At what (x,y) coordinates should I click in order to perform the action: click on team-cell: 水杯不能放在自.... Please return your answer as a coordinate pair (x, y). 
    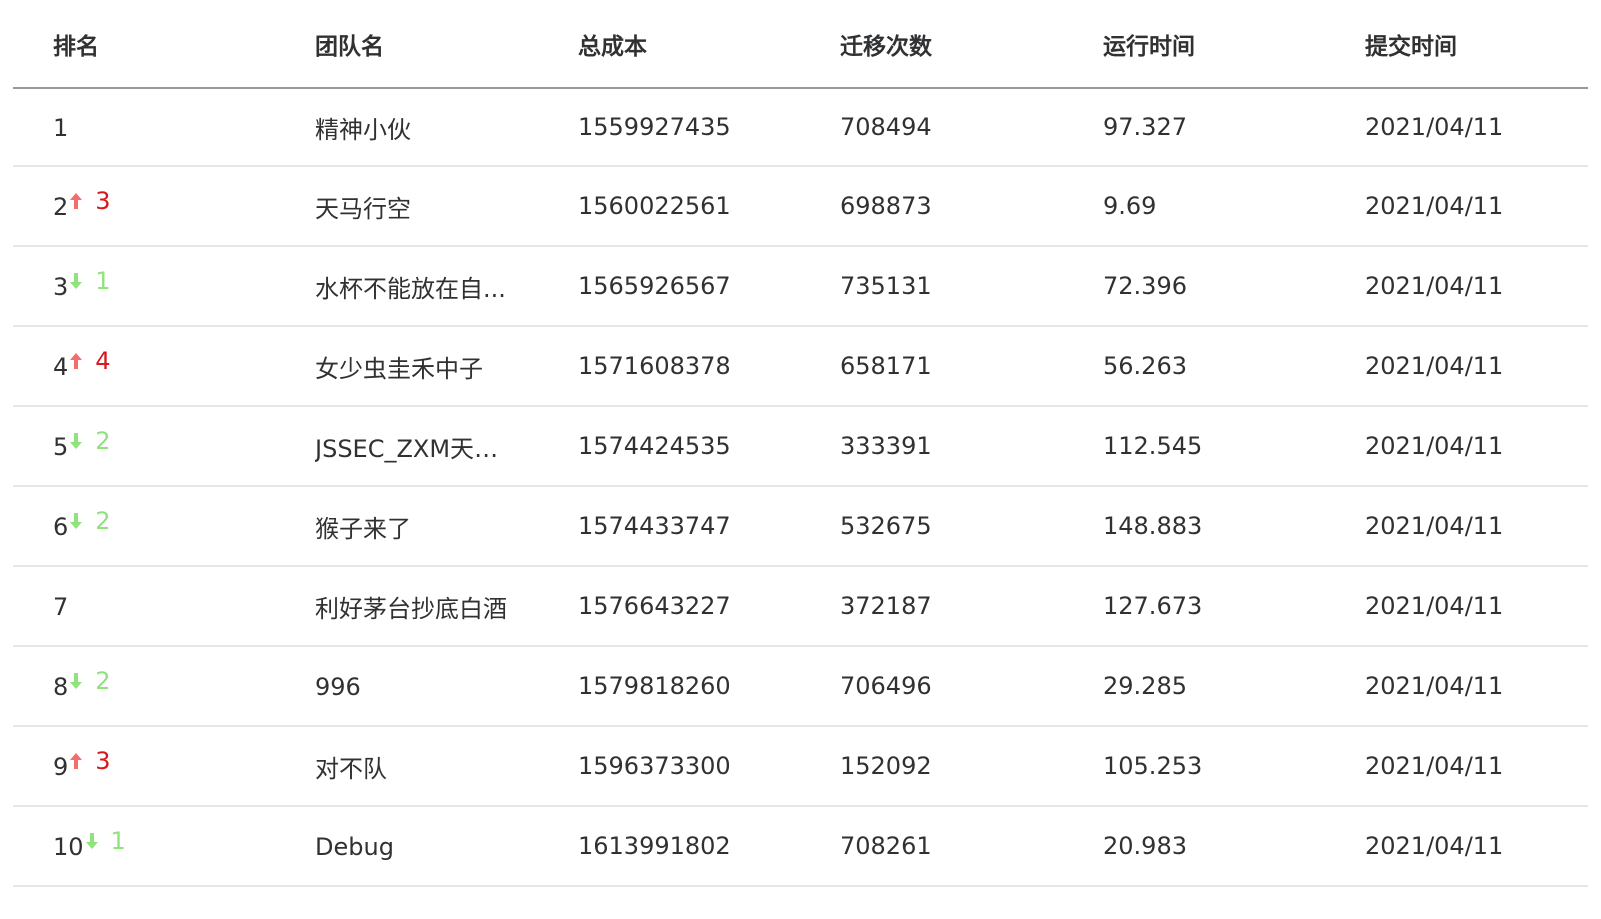
    Looking at the image, I should click on (406, 286).